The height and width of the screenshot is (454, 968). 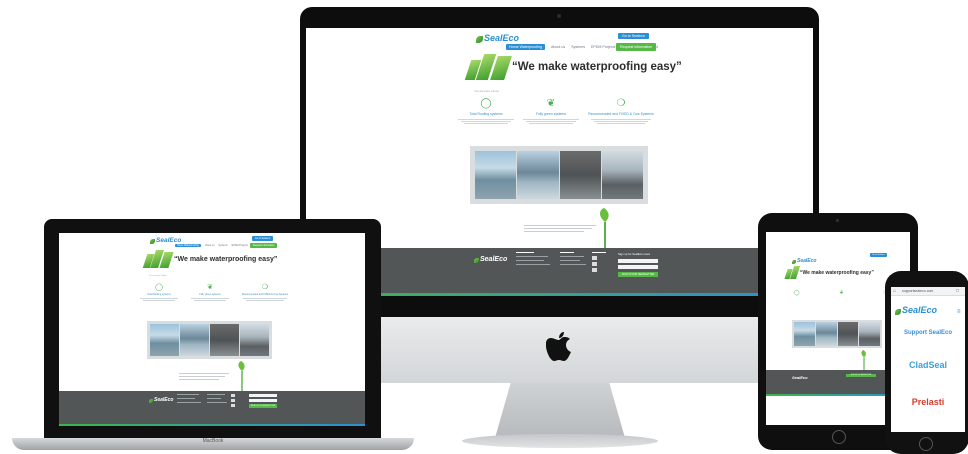 What do you see at coordinates (918, 291) in the screenshot?
I see `phone-url: supportsealeco.com` at bounding box center [918, 291].